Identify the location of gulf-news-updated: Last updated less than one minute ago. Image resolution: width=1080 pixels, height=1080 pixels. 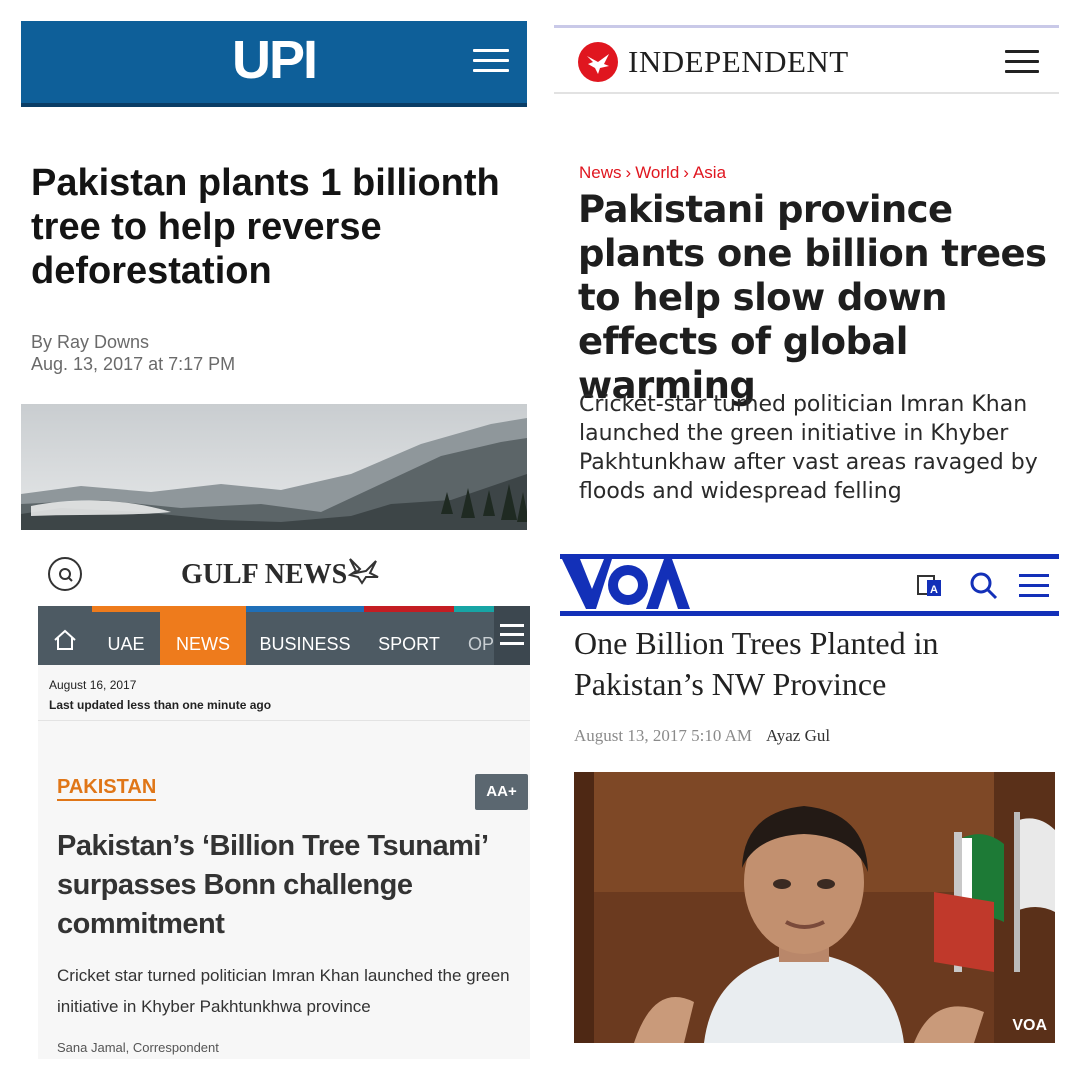
(160, 705).